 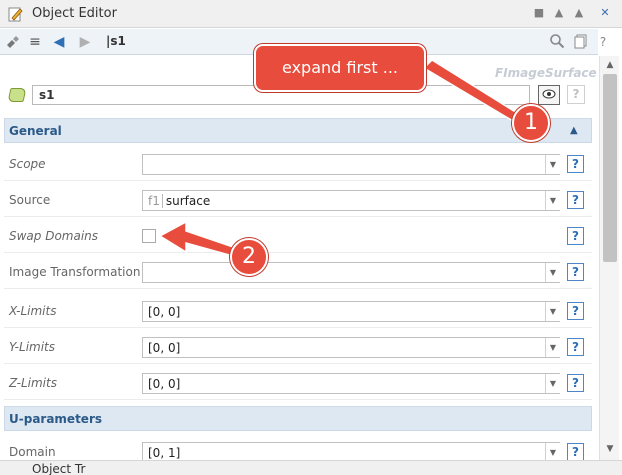 What do you see at coordinates (74, 13) in the screenshot?
I see `window-title: Object Editor` at bounding box center [74, 13].